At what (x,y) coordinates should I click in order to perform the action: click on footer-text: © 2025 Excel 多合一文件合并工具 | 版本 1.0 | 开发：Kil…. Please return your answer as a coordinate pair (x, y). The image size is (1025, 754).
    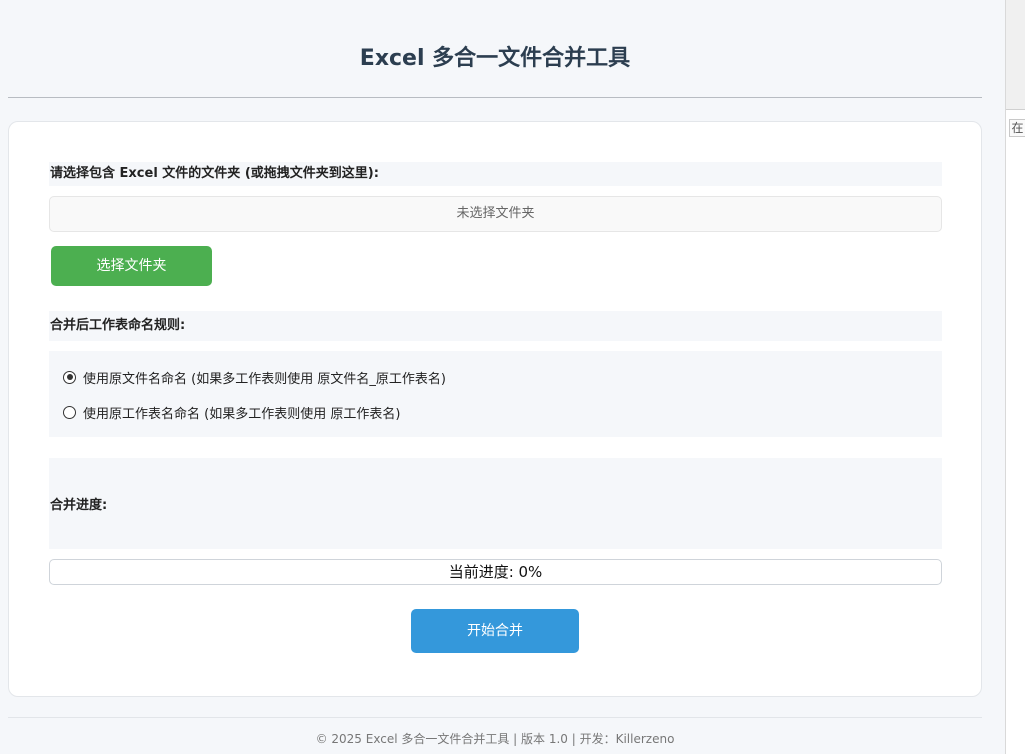
    Looking at the image, I should click on (495, 739).